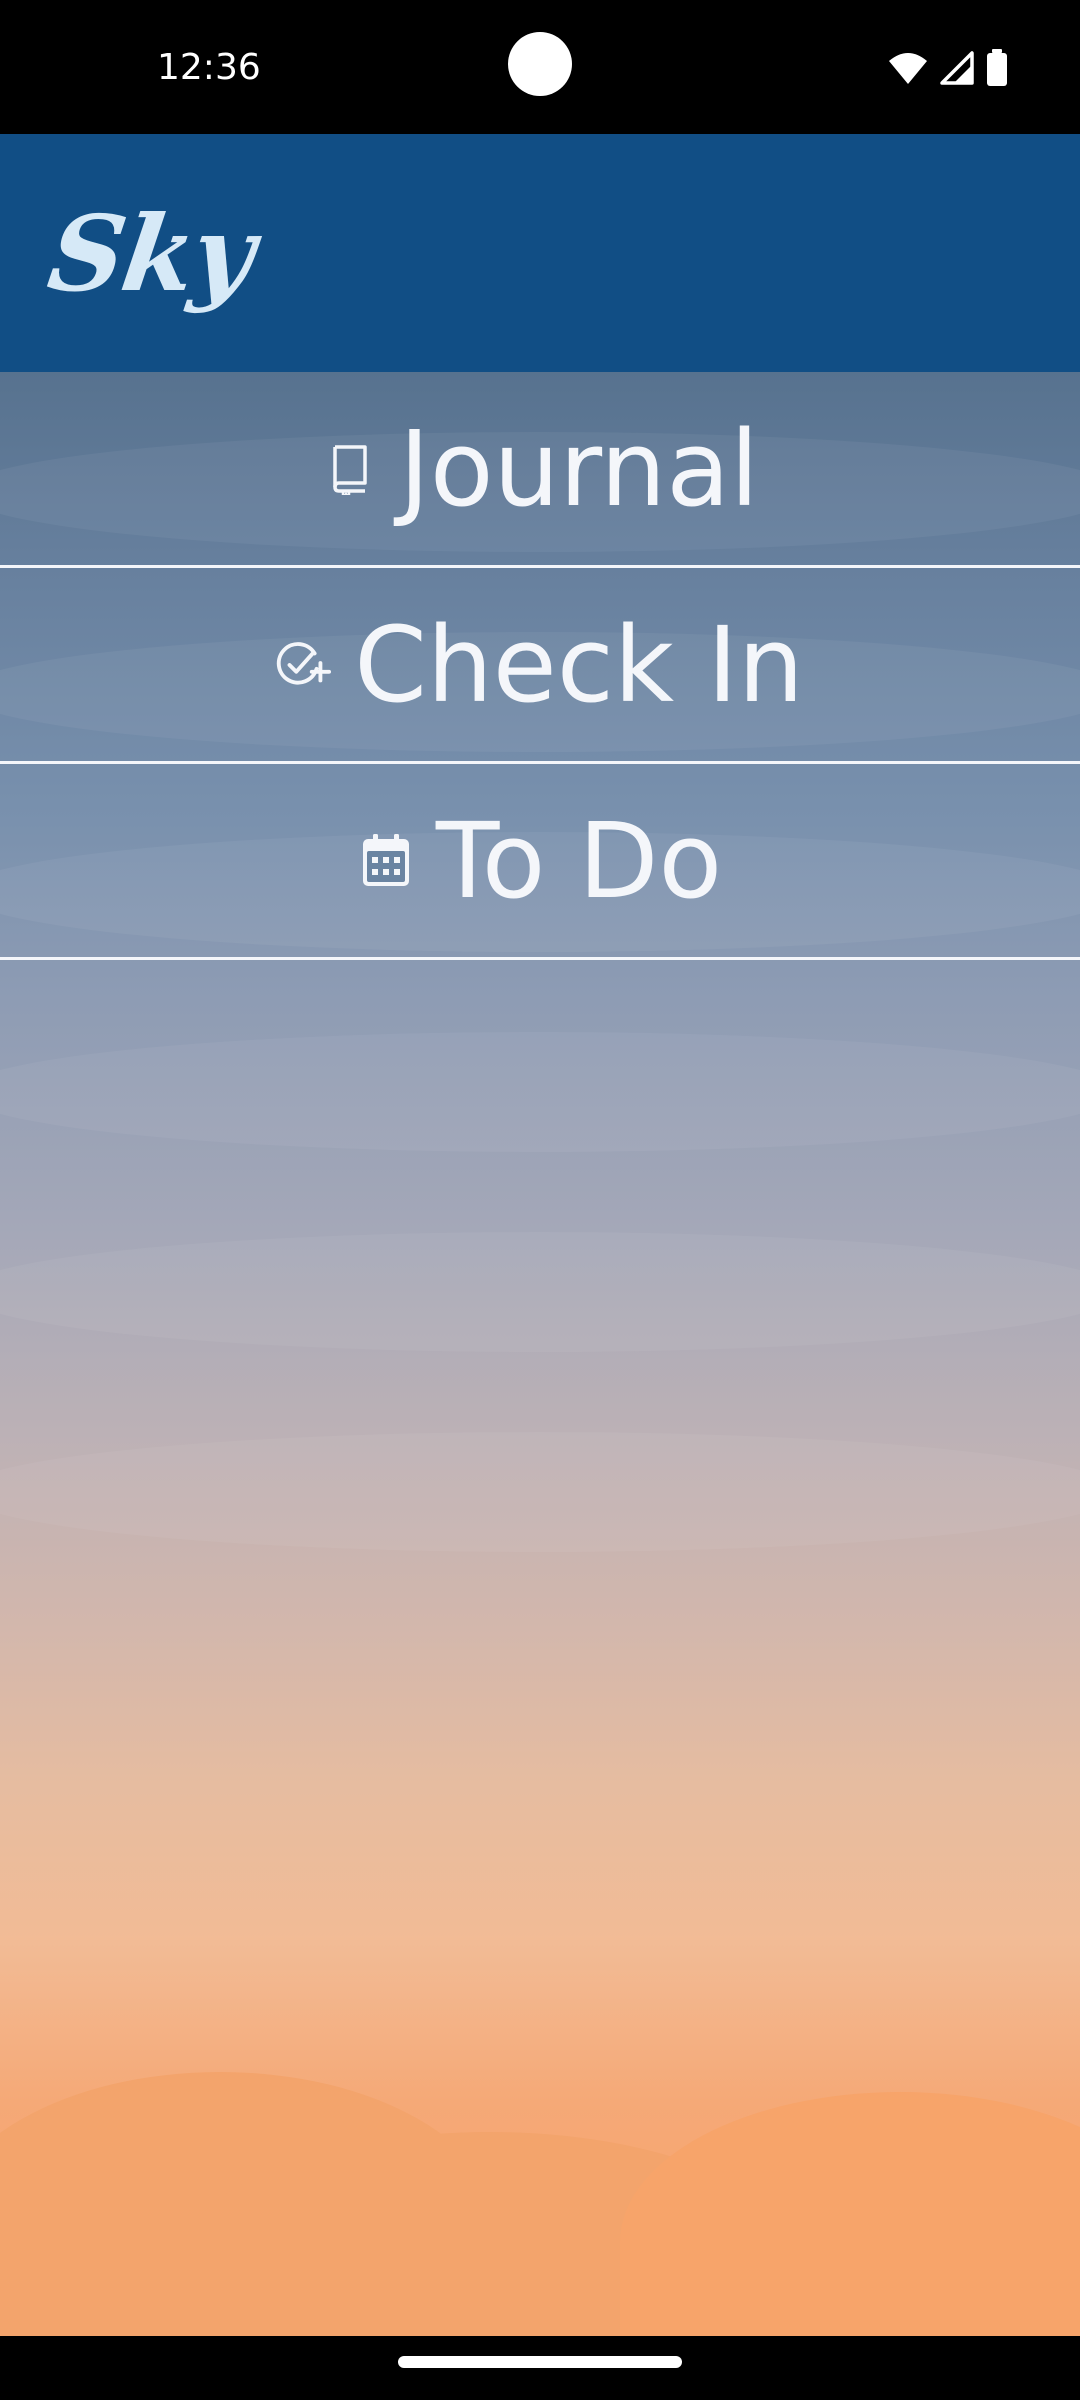 Image resolution: width=1080 pixels, height=2400 pixels. I want to click on menu-item-to-do: To Do, so click(540, 862).